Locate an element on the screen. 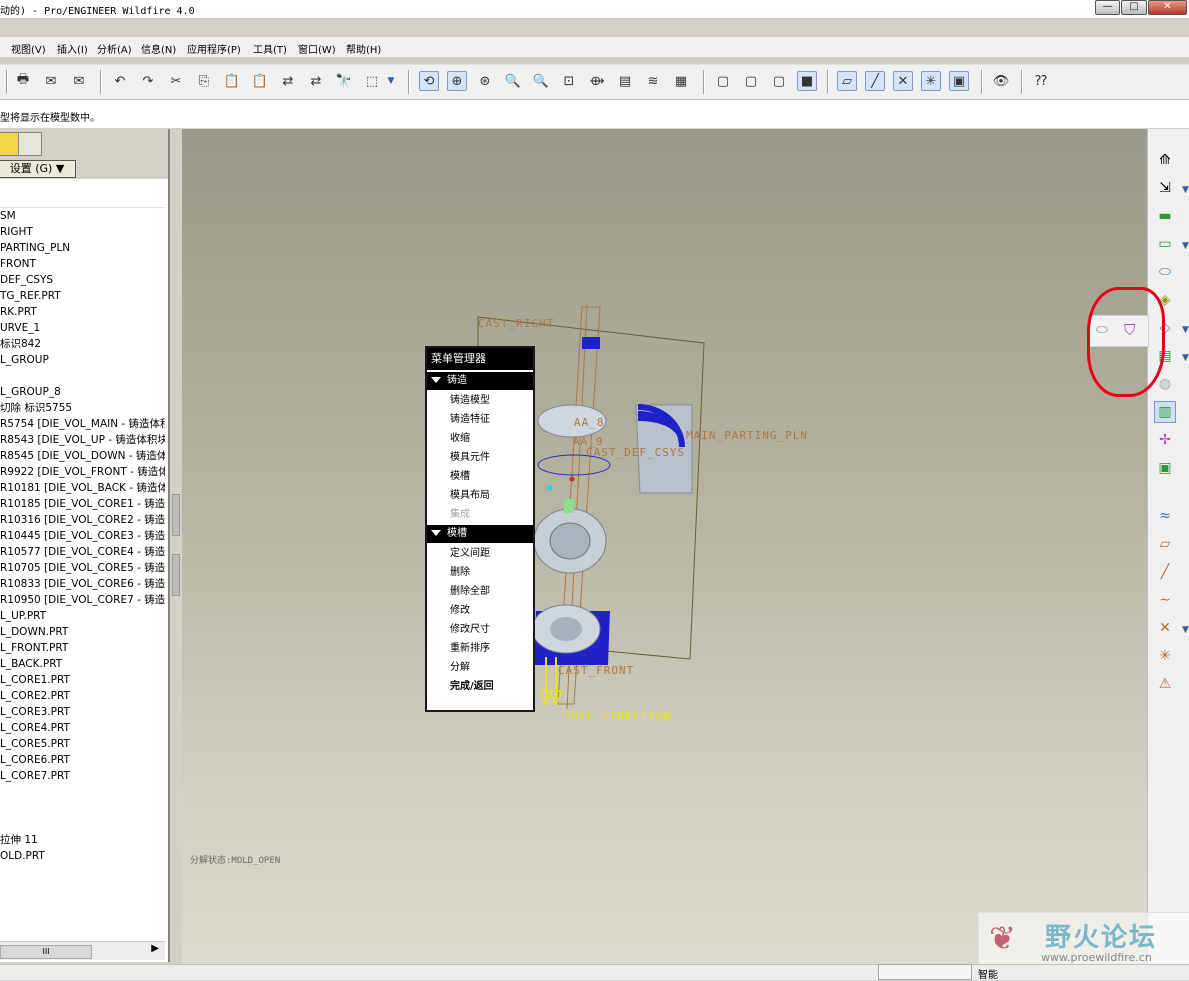 The height and width of the screenshot is (981, 1189). menu-item-explode: 分解 is located at coordinates (480, 666).